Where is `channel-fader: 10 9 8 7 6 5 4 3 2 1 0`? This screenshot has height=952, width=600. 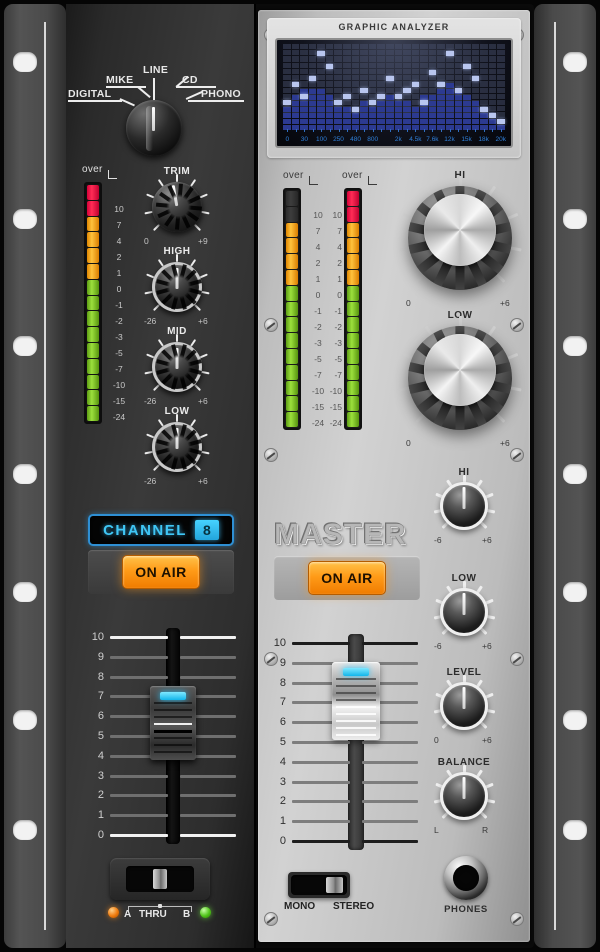
channel-fader: 10 9 8 7 6 5 4 3 2 1 0 is located at coordinates (163, 736).